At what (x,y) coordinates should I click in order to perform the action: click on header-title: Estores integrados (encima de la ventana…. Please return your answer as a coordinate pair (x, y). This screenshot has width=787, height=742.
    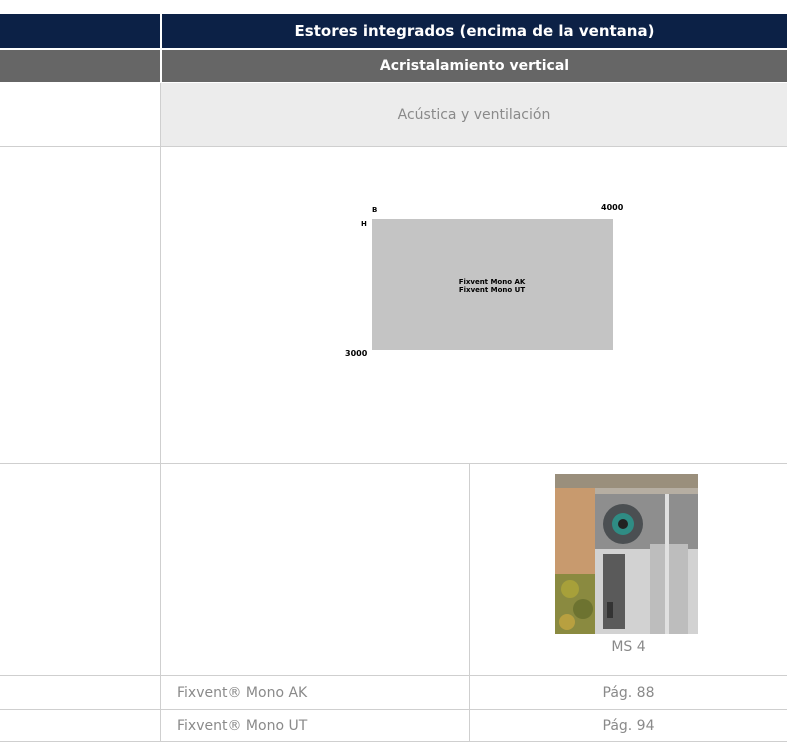
    Looking at the image, I should click on (473, 31).